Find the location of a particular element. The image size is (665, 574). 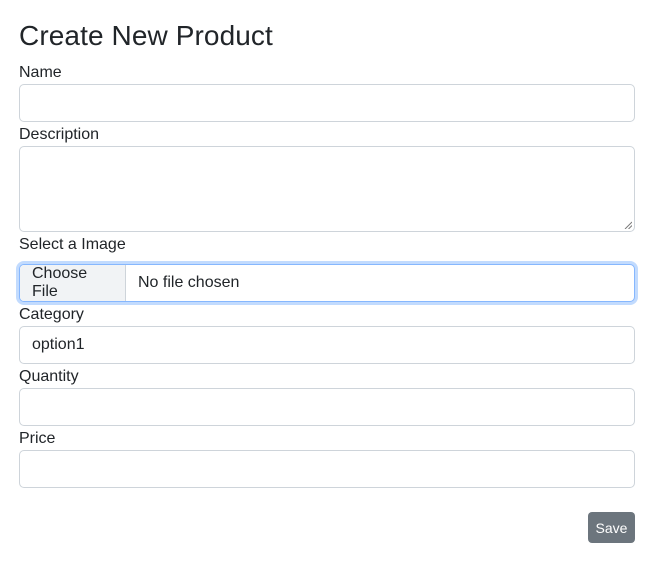

description-label: Description is located at coordinates (59, 134).